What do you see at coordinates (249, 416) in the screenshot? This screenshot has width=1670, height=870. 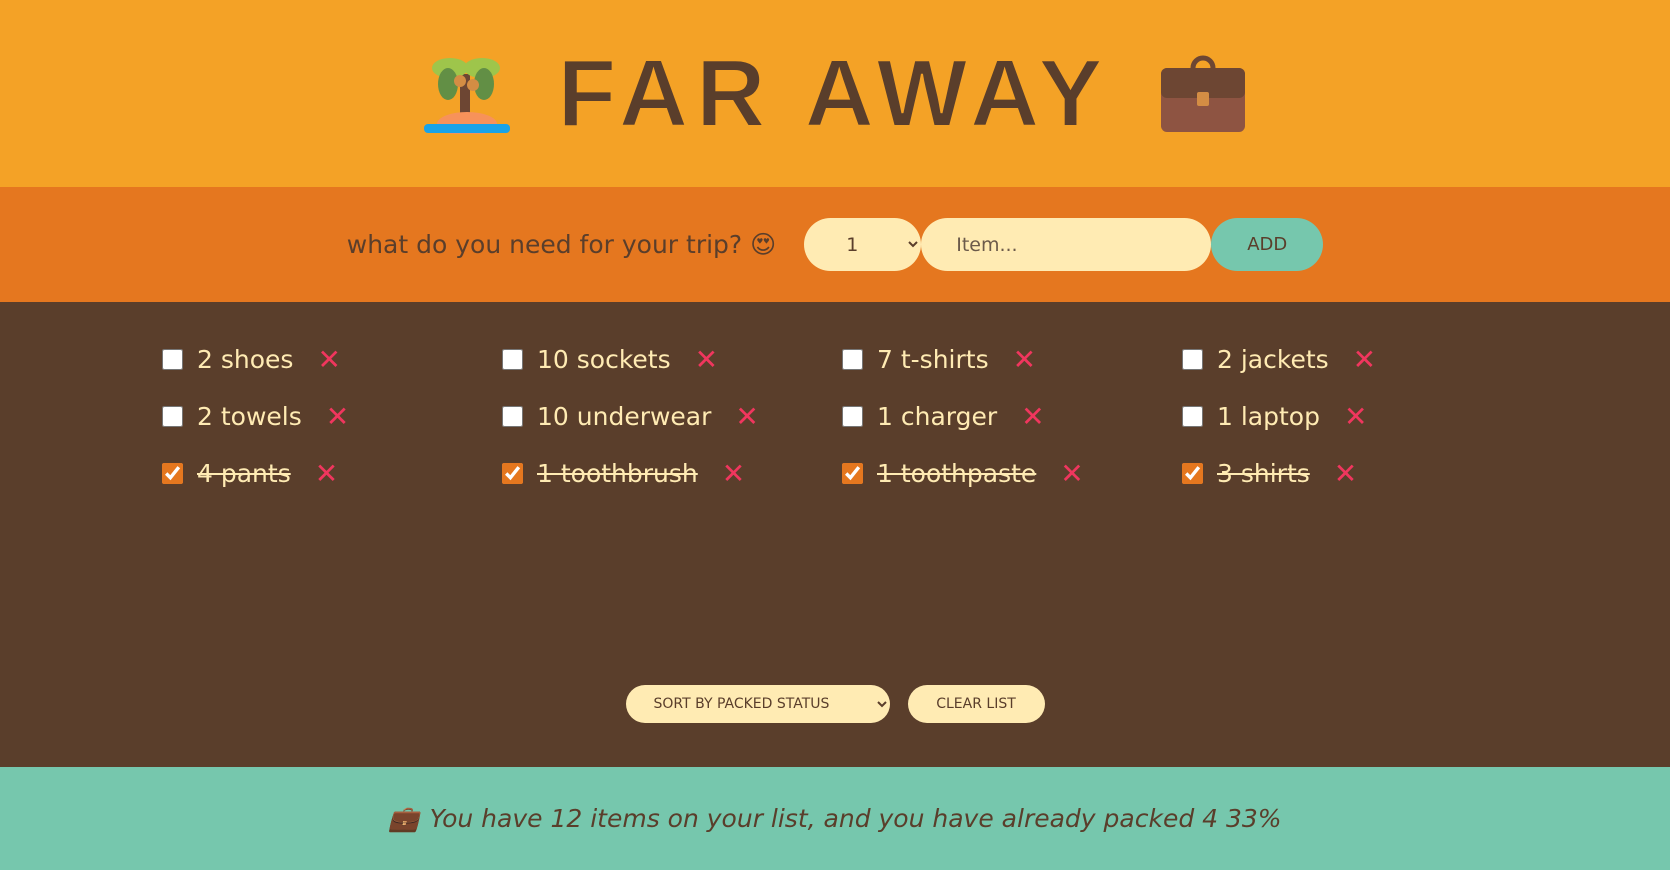 I see `item-label: 2 towels` at bounding box center [249, 416].